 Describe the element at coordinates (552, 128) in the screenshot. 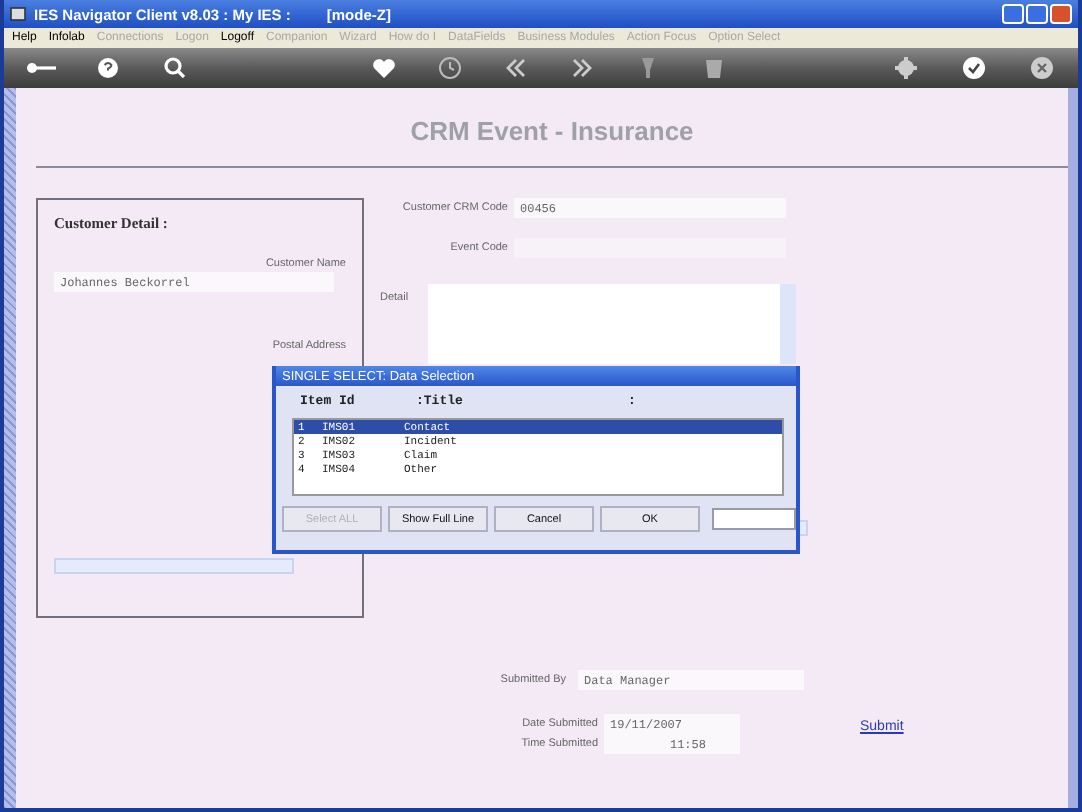

I see `page-title: CRM Event - Insurance` at that location.